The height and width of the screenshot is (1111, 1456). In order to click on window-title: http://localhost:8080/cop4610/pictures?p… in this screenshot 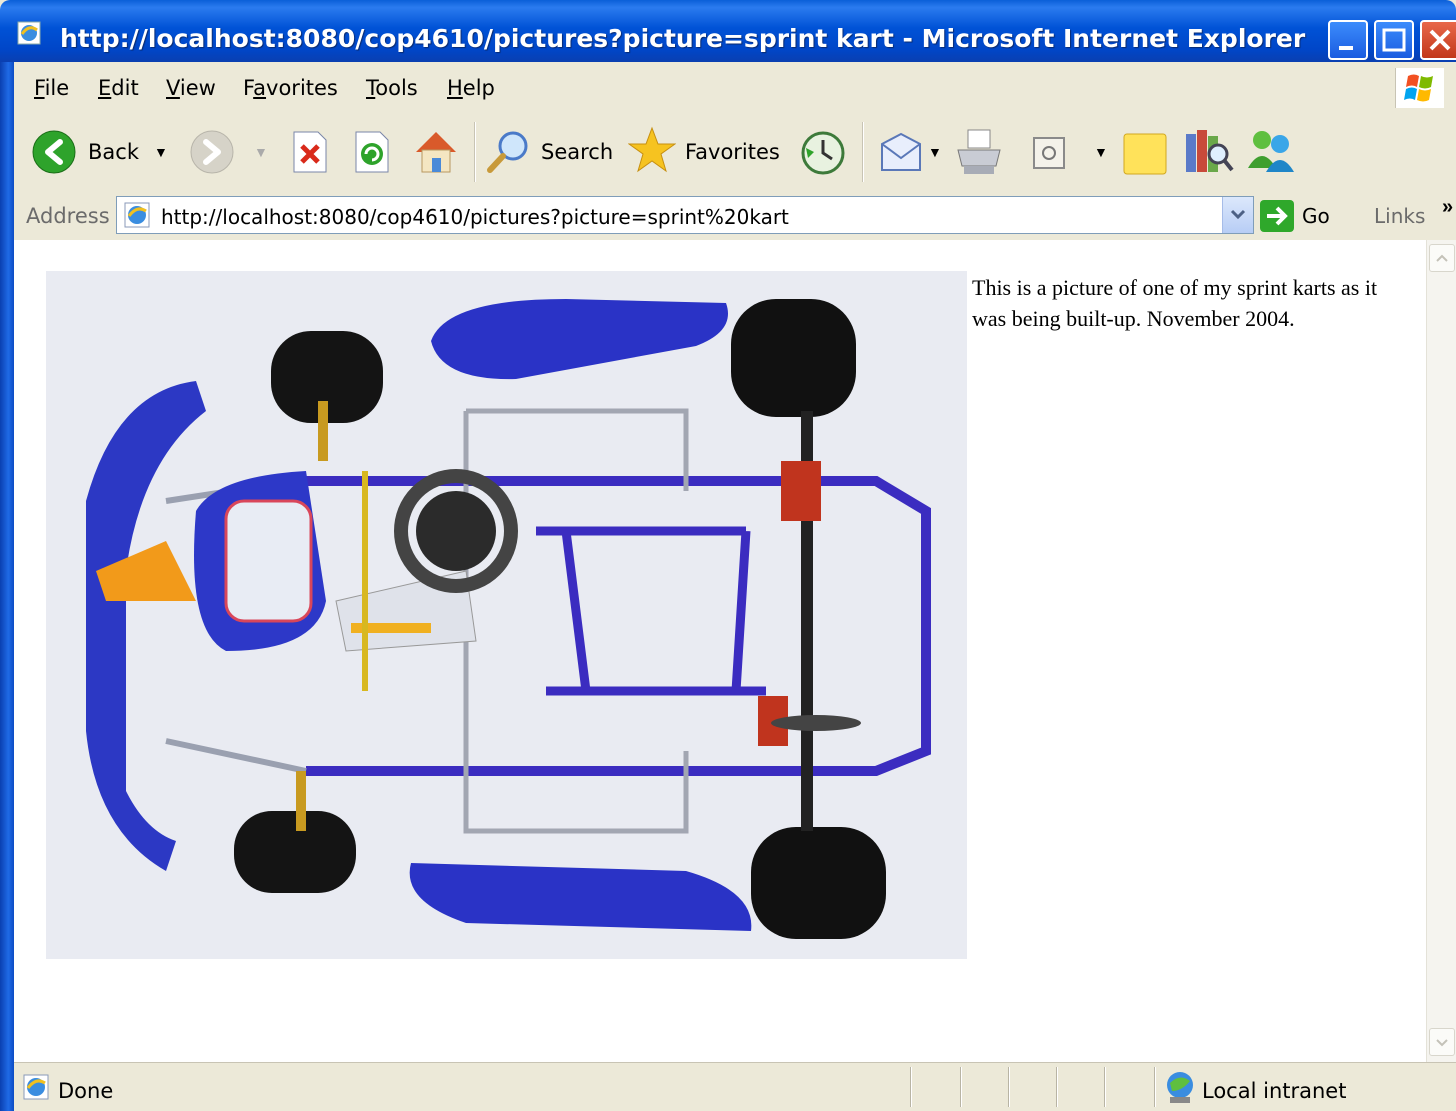, I will do `click(683, 38)`.